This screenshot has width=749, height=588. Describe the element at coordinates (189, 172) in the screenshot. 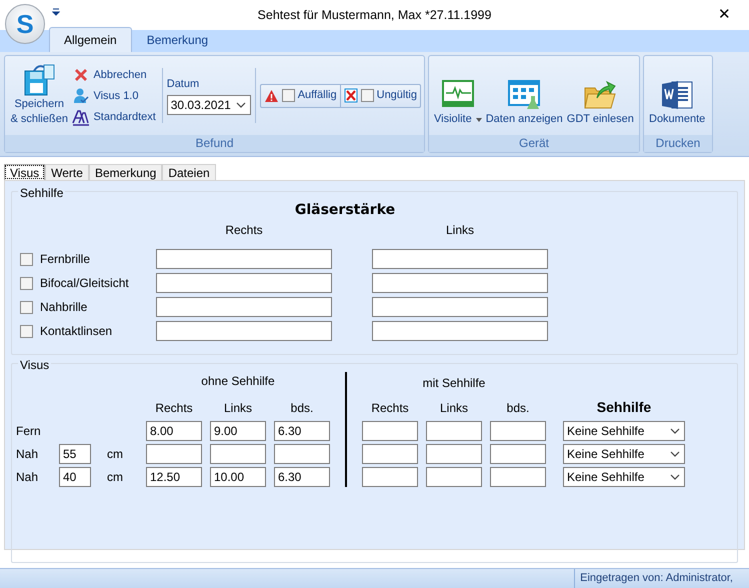

I see `form-tab: Dateien` at that location.